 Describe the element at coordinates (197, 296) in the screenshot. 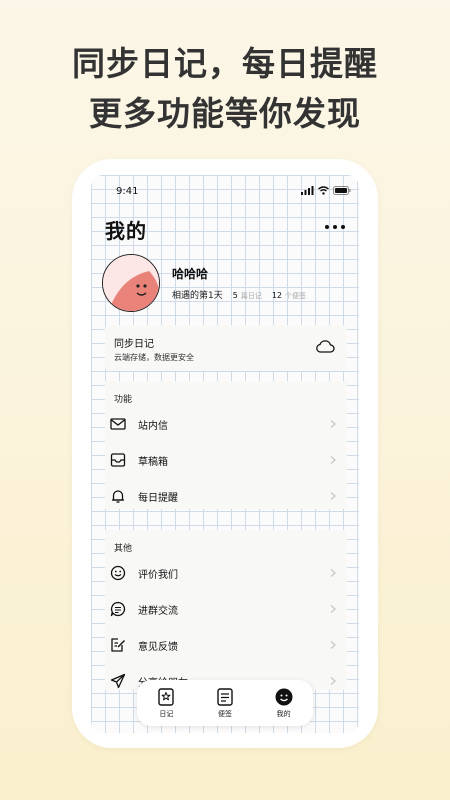

I see `meet-days: 相遇的第1天` at that location.